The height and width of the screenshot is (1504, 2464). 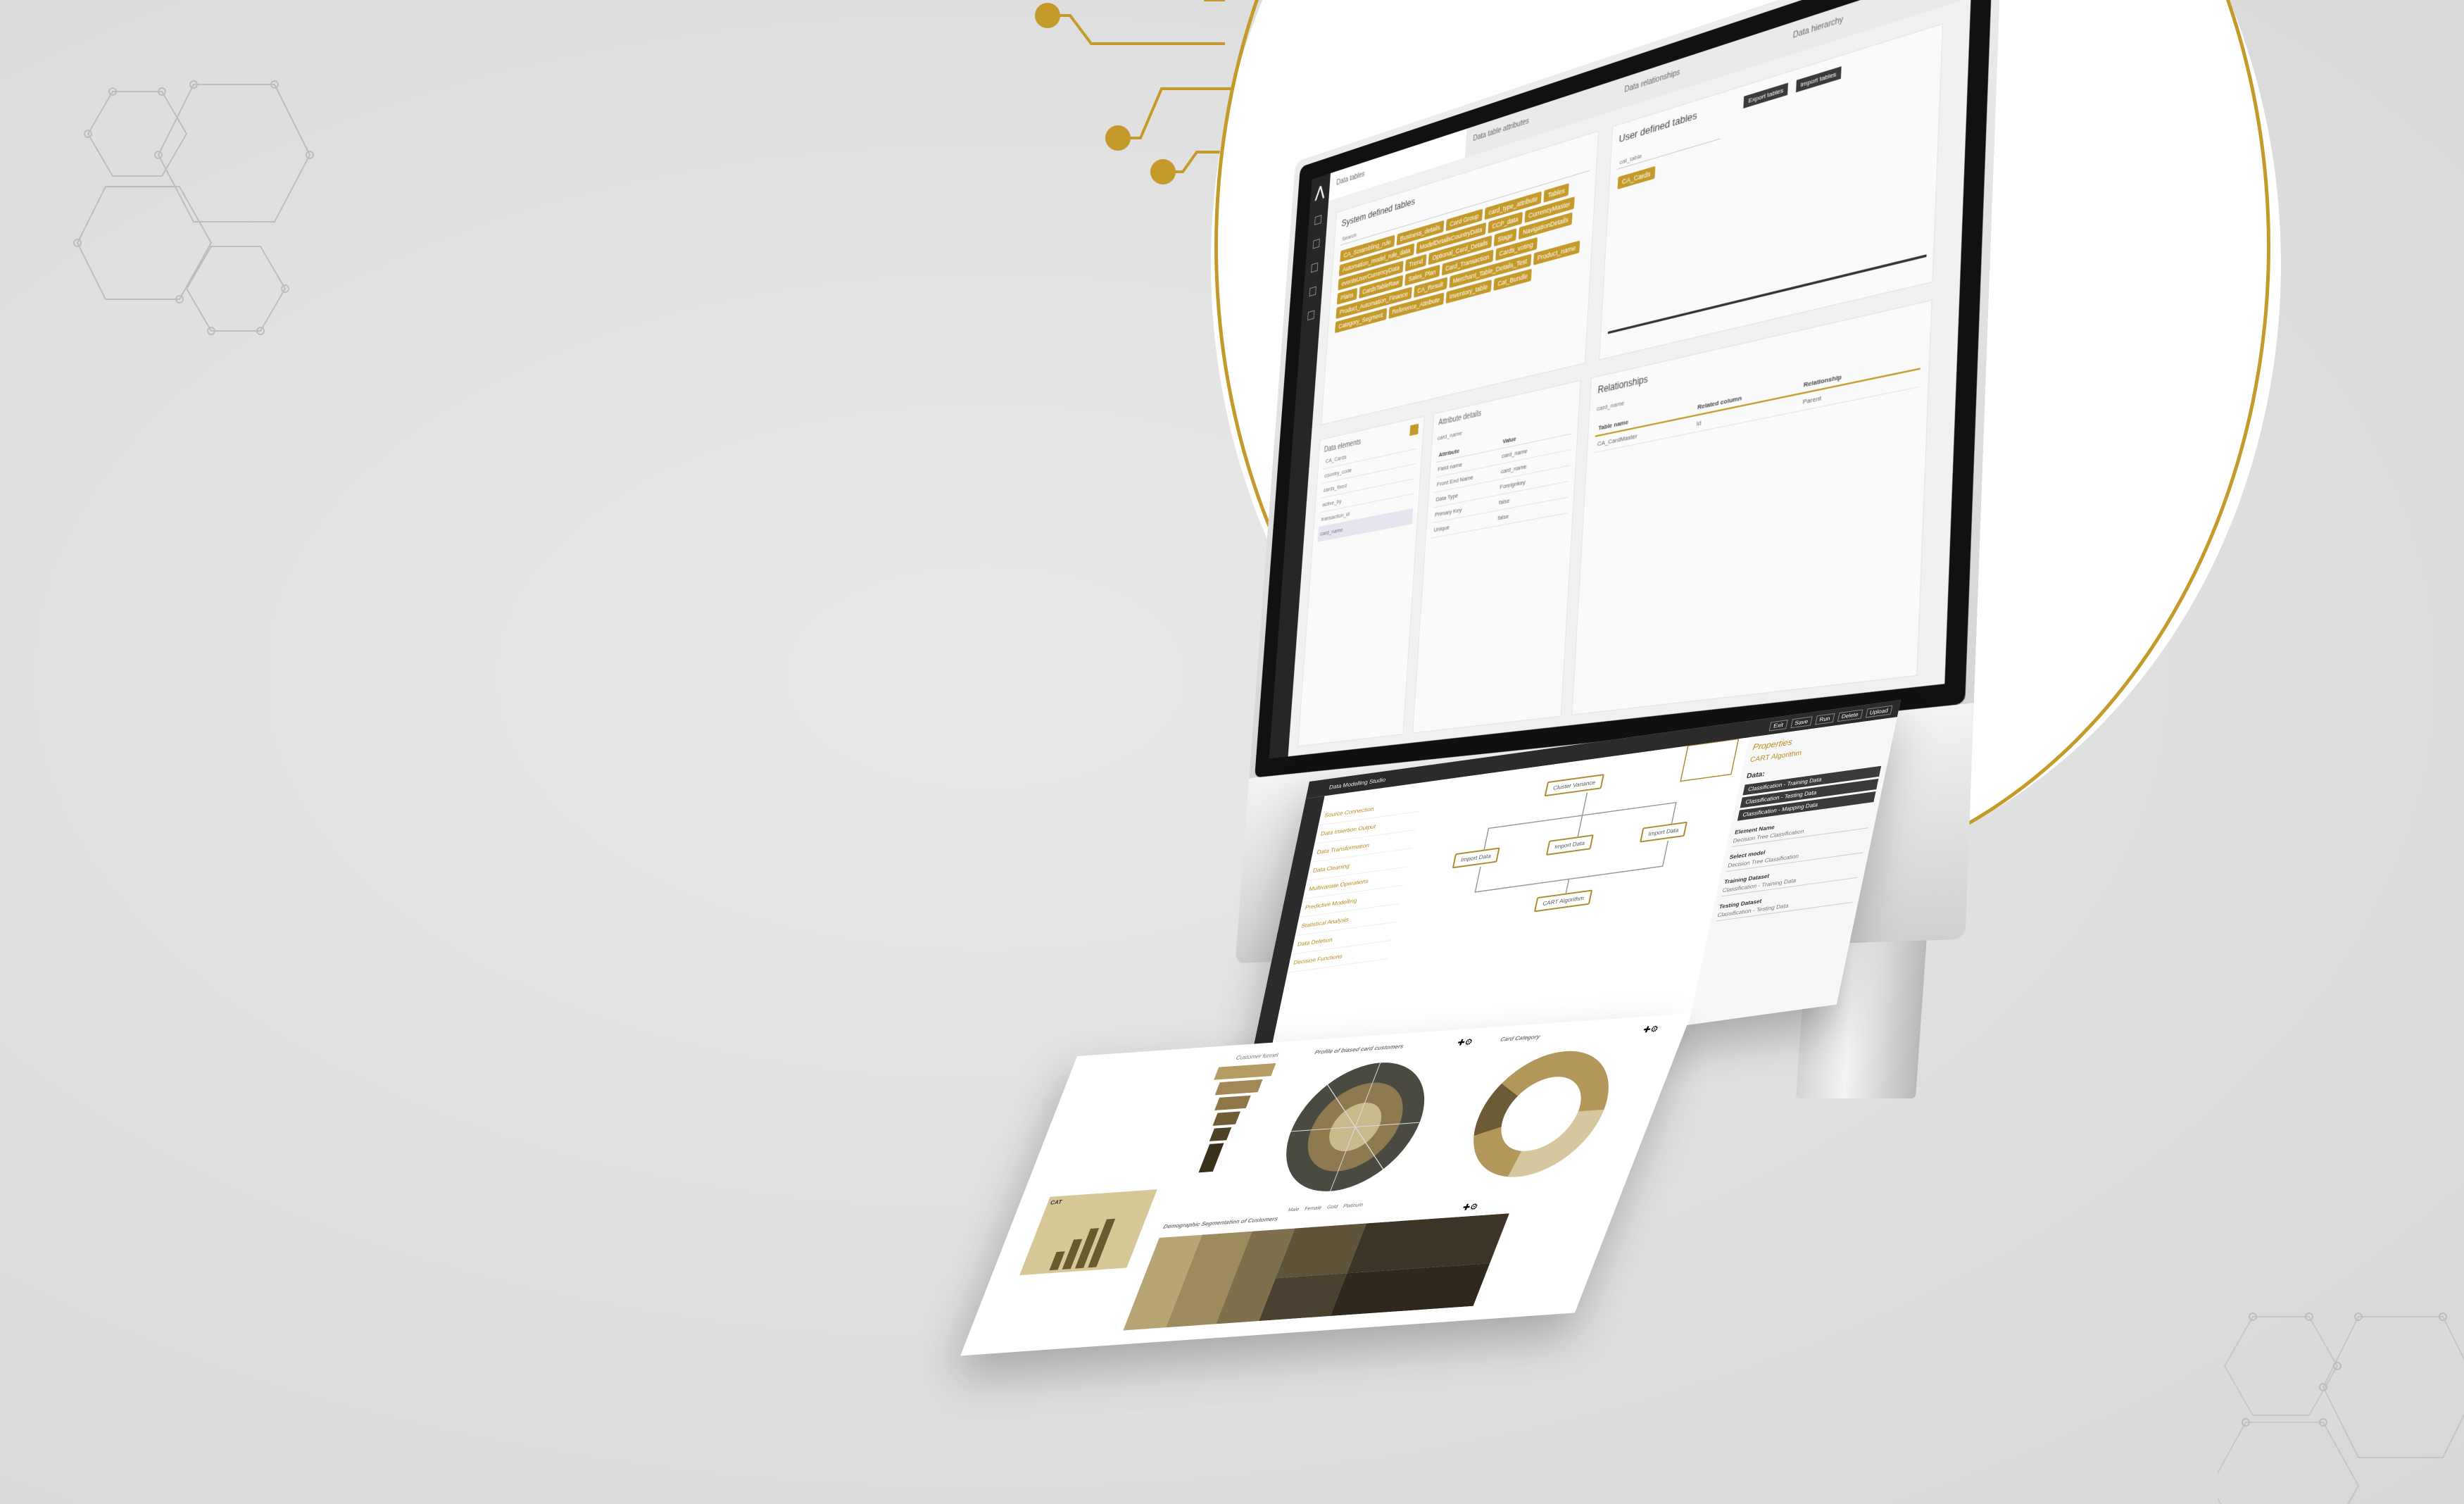 I want to click on bar-tile: CAT, so click(x=1088, y=1232).